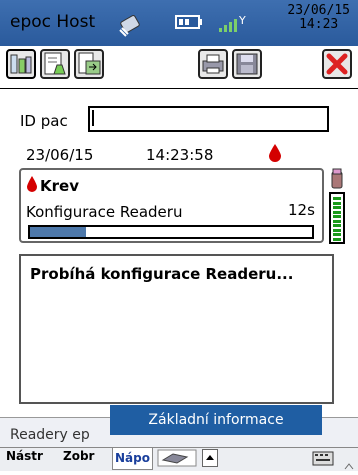 The image size is (358, 475). What do you see at coordinates (60, 155) in the screenshot?
I see `test-date: 23/06/15` at bounding box center [60, 155].